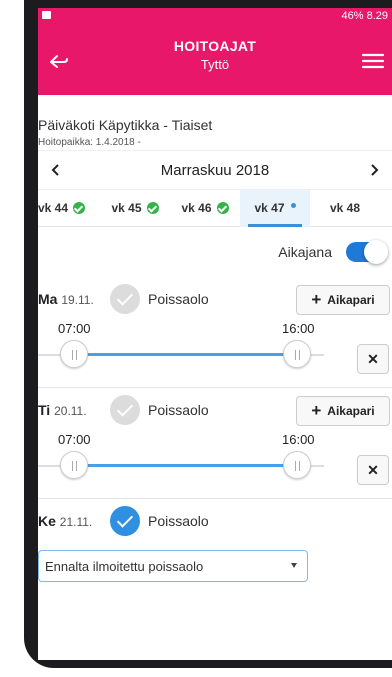 The image size is (392, 677). I want to click on tab-week-46: vk 46, so click(205, 208).